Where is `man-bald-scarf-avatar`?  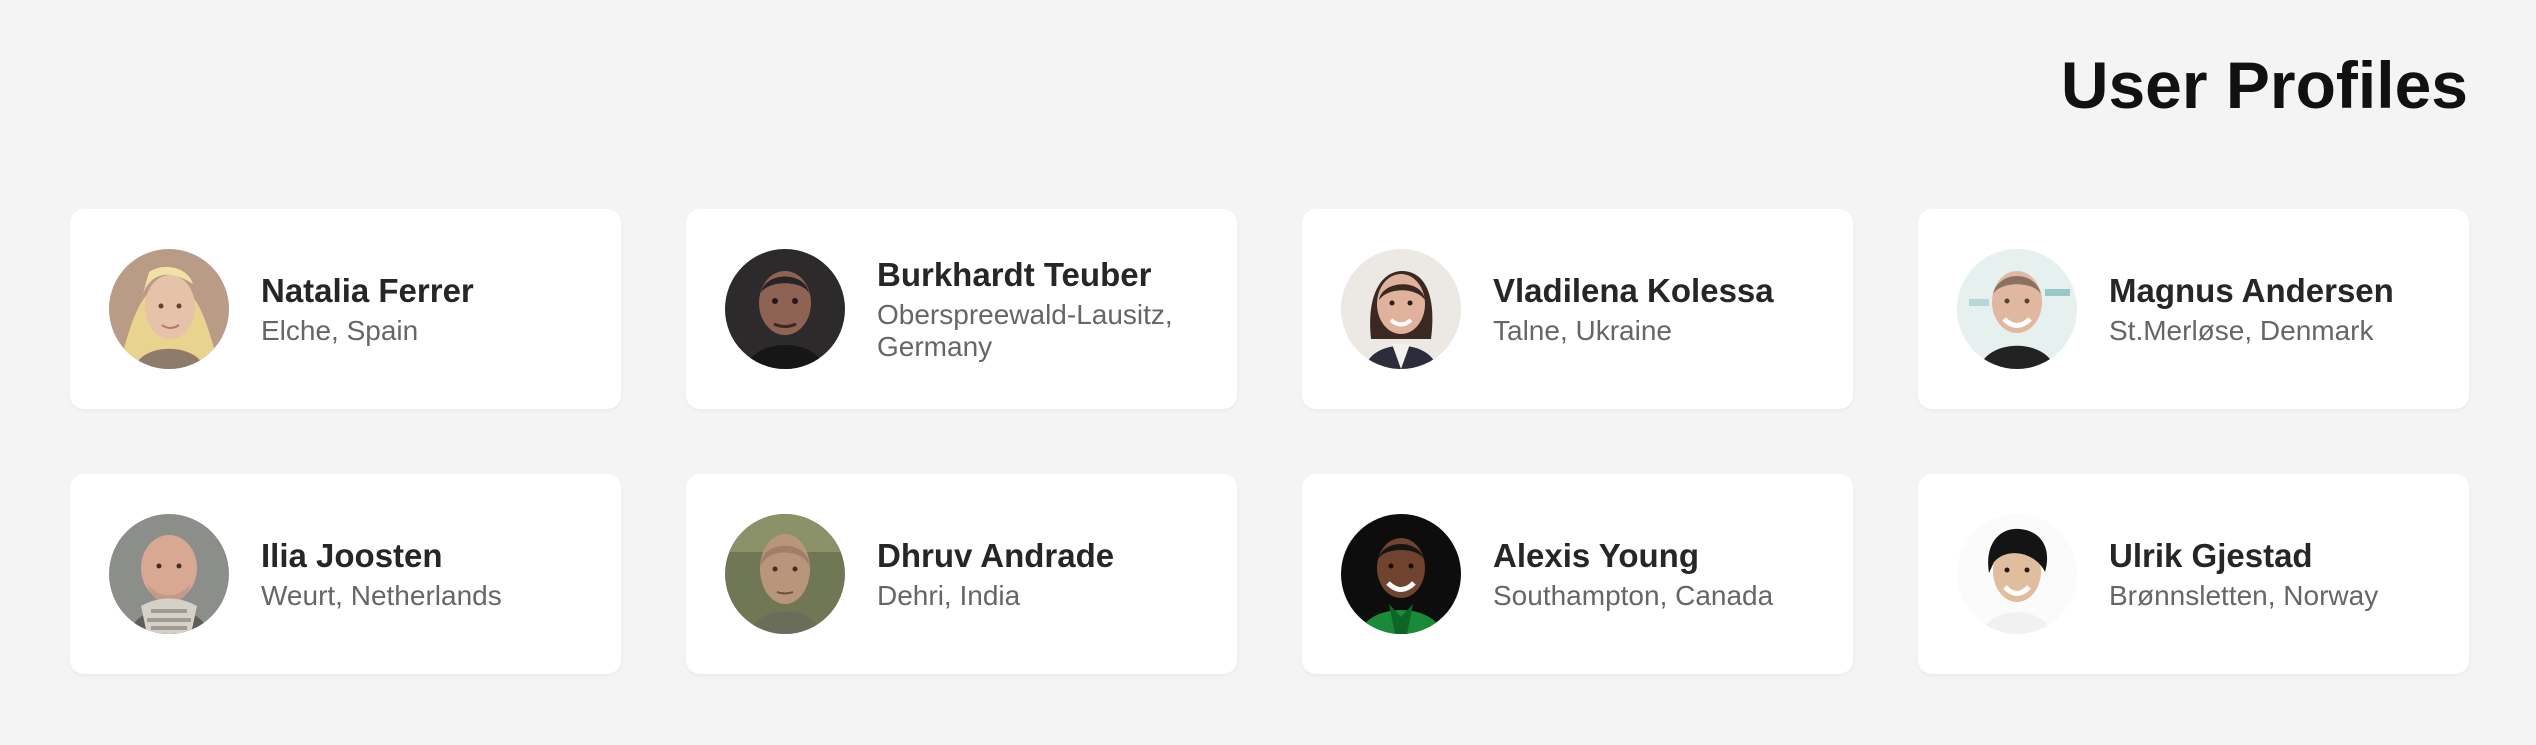 man-bald-scarf-avatar is located at coordinates (169, 574).